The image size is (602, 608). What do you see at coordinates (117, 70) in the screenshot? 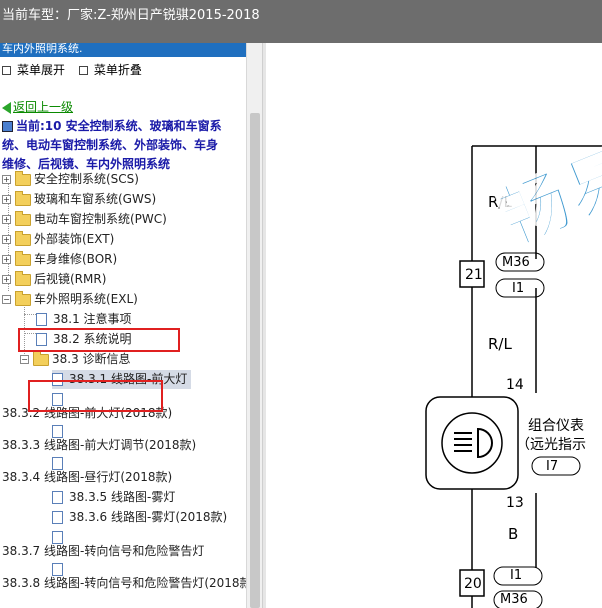
I see `collapse-menu-label: 菜单折叠` at bounding box center [117, 70].